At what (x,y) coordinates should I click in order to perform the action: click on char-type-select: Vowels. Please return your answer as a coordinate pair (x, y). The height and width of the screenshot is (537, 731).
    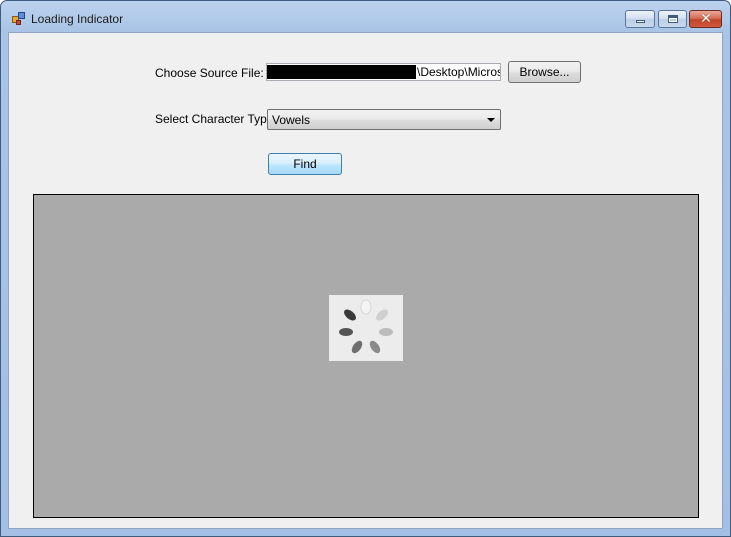
    Looking at the image, I should click on (384, 119).